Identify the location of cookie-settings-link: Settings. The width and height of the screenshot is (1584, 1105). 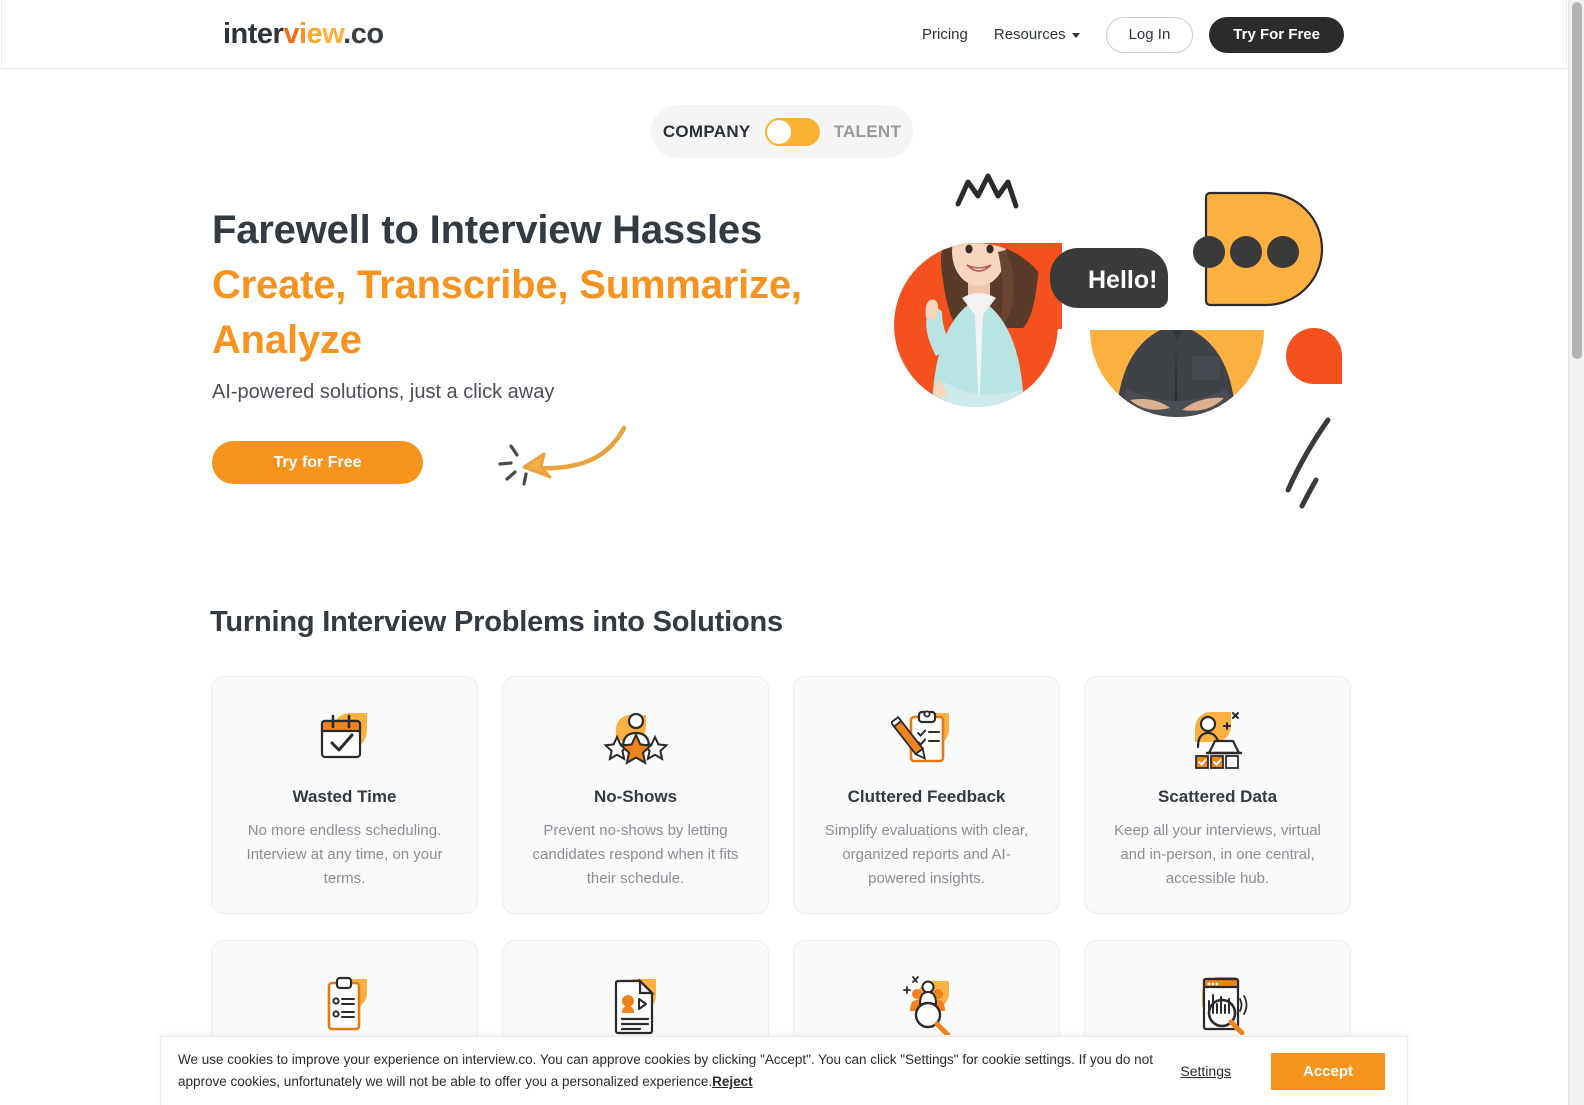
(1205, 1071).